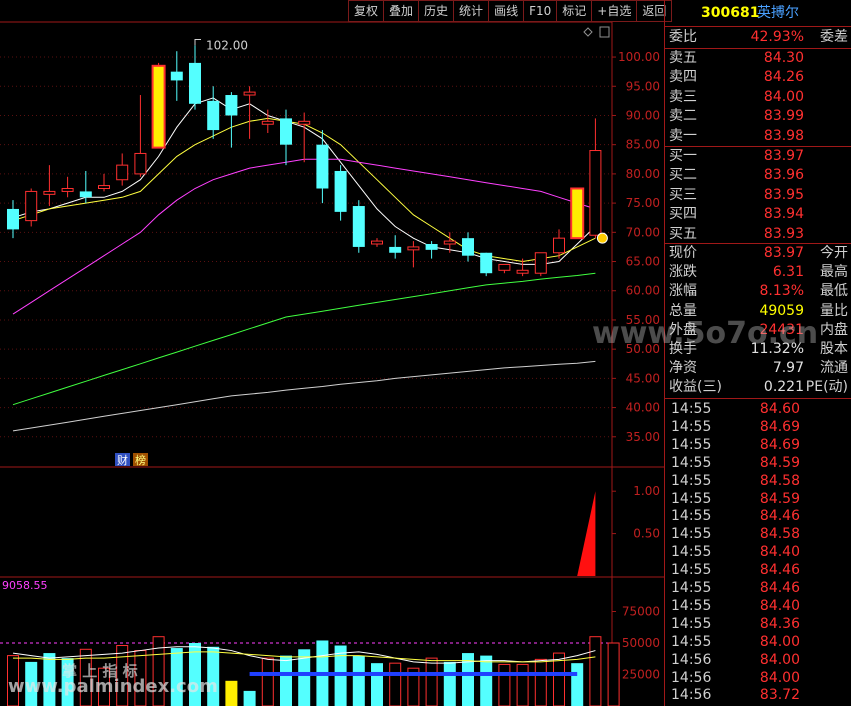 The image size is (851, 706). Describe the element at coordinates (759, 368) in the screenshot. I see `stat-row: 净资 7.97 流通` at that location.